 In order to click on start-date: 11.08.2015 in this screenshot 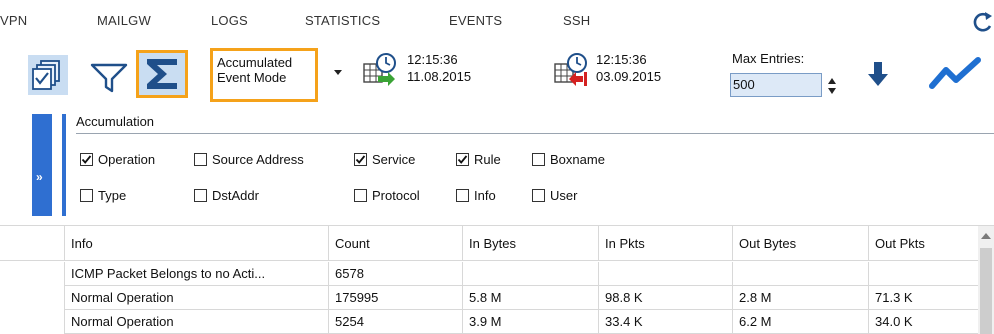, I will do `click(439, 76)`.